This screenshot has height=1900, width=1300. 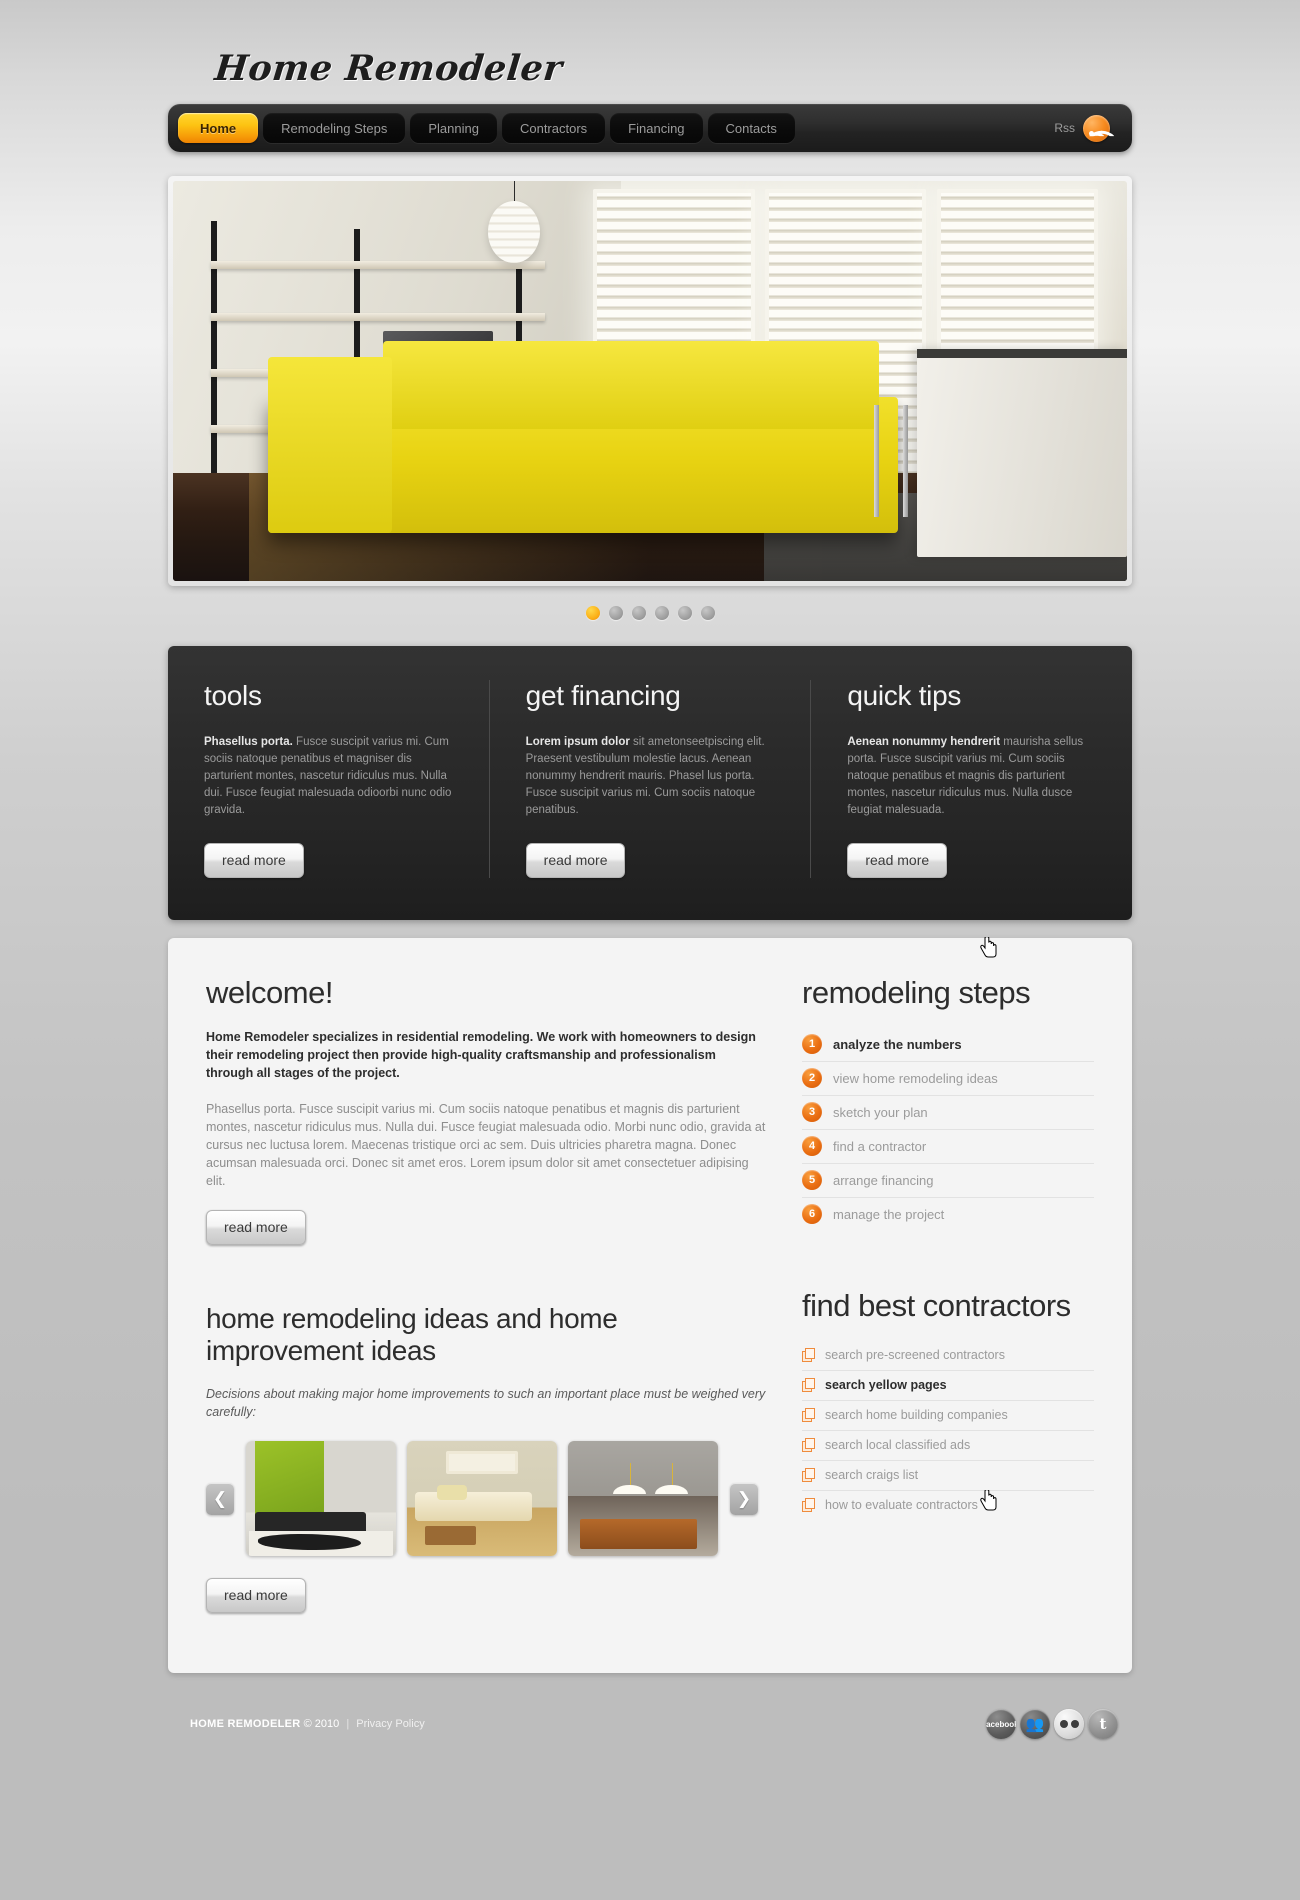 What do you see at coordinates (656, 128) in the screenshot?
I see `nav-item-financing: Financing` at bounding box center [656, 128].